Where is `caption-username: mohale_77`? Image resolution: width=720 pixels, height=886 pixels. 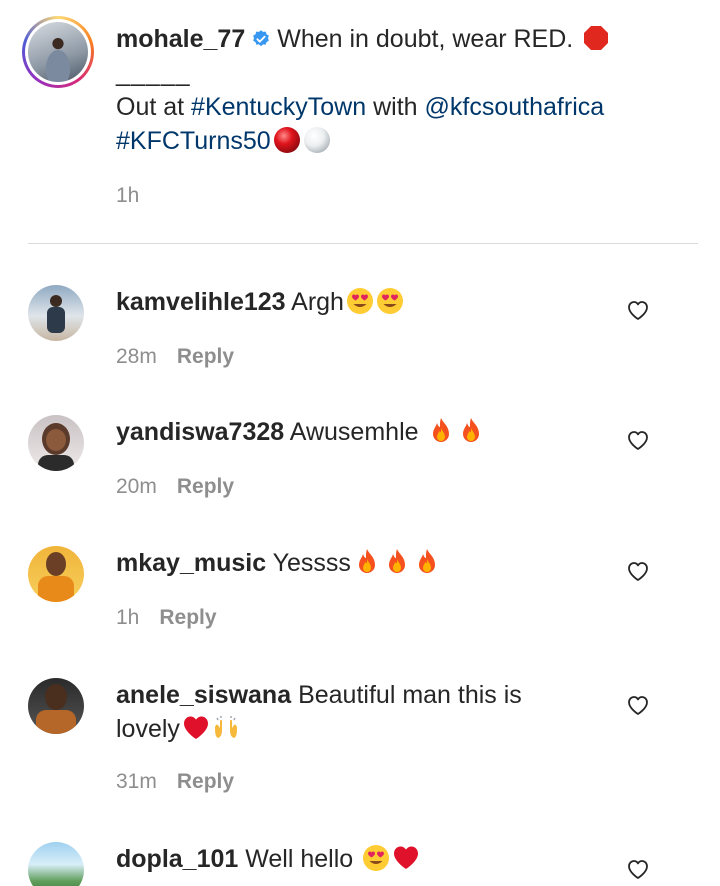 caption-username: mohale_77 is located at coordinates (180, 39).